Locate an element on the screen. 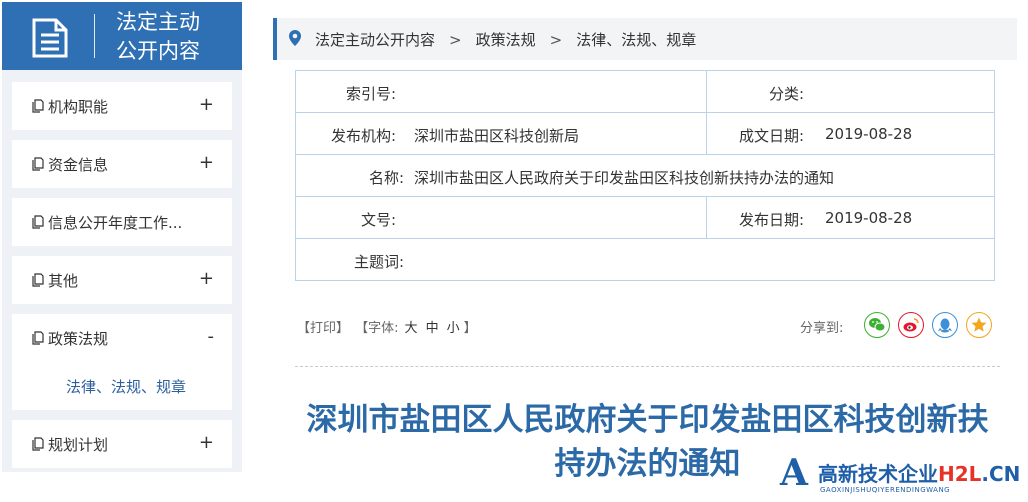 This screenshot has width=1028, height=502. font-size-prefix: 【字体: is located at coordinates (377, 328).